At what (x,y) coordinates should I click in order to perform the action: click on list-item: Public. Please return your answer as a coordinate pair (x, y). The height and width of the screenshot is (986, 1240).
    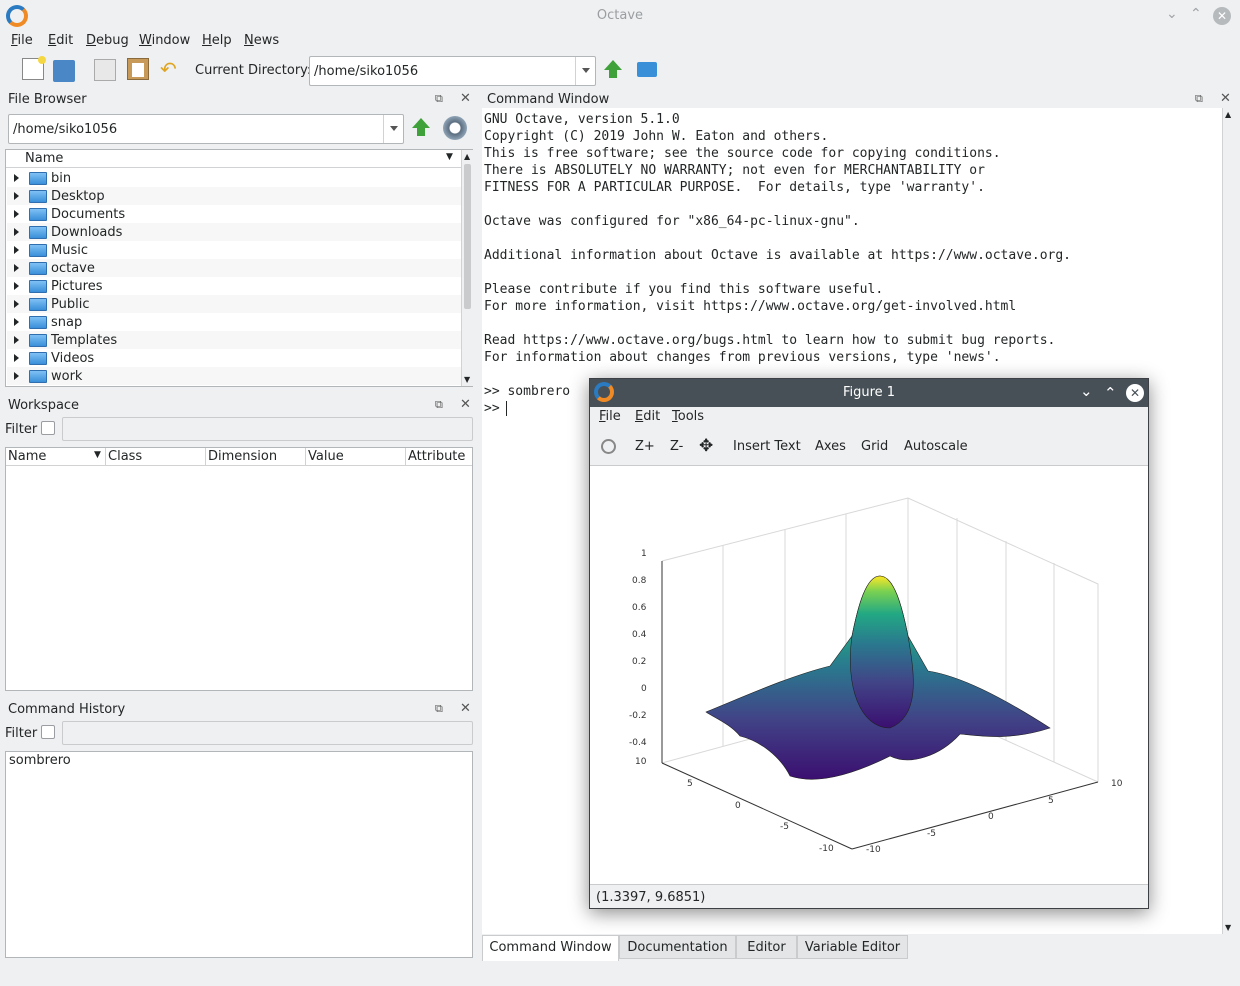
    Looking at the image, I should click on (234, 304).